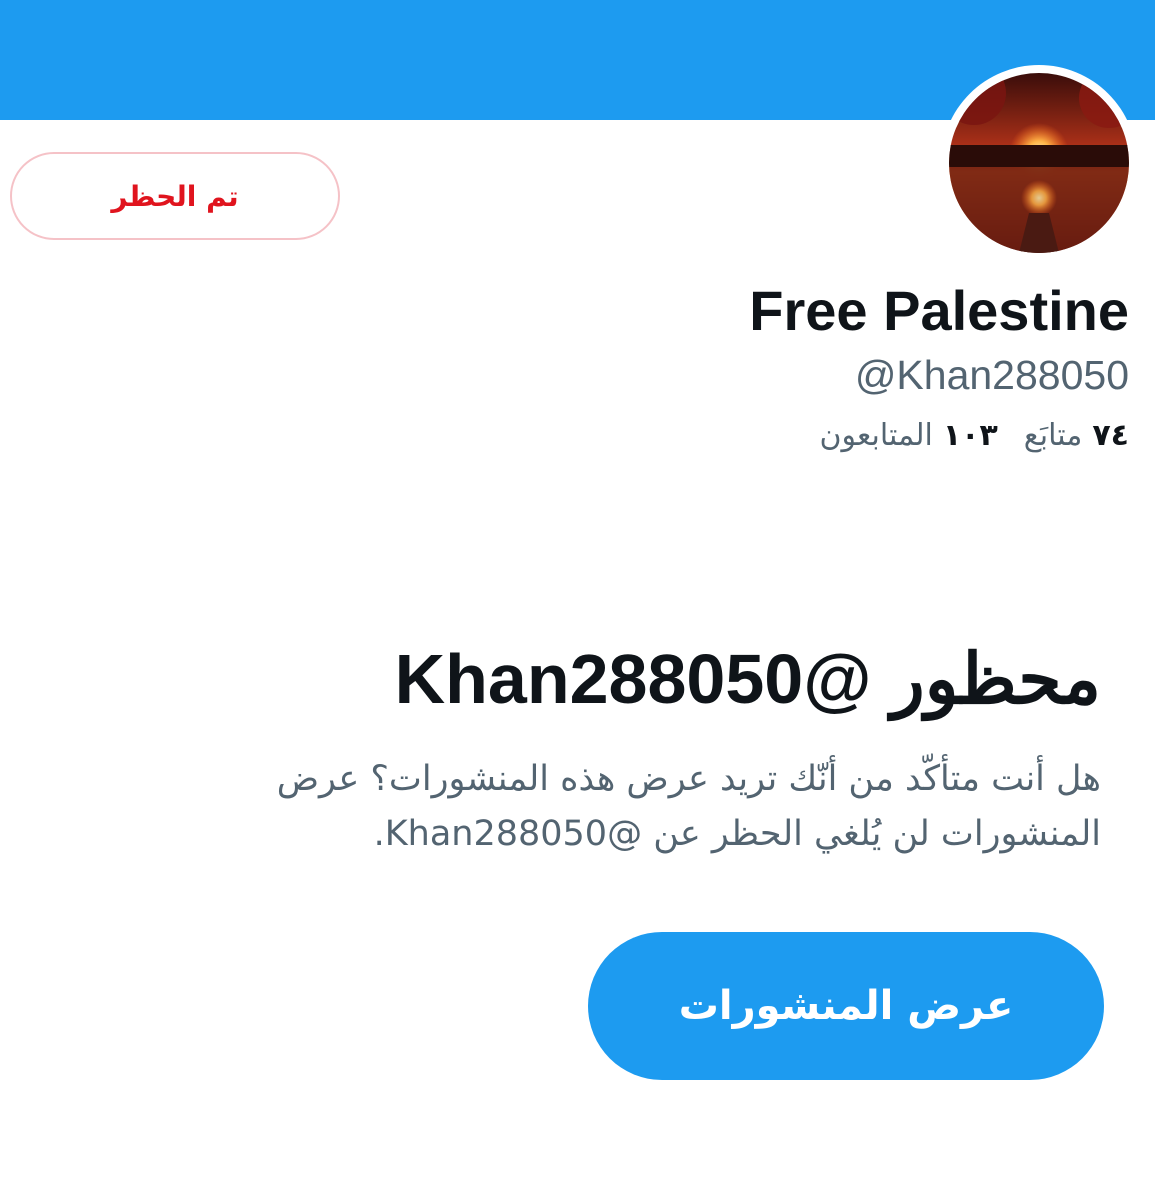  I want to click on followers-stat: ١٠٣ المتابعون, so click(908, 435).